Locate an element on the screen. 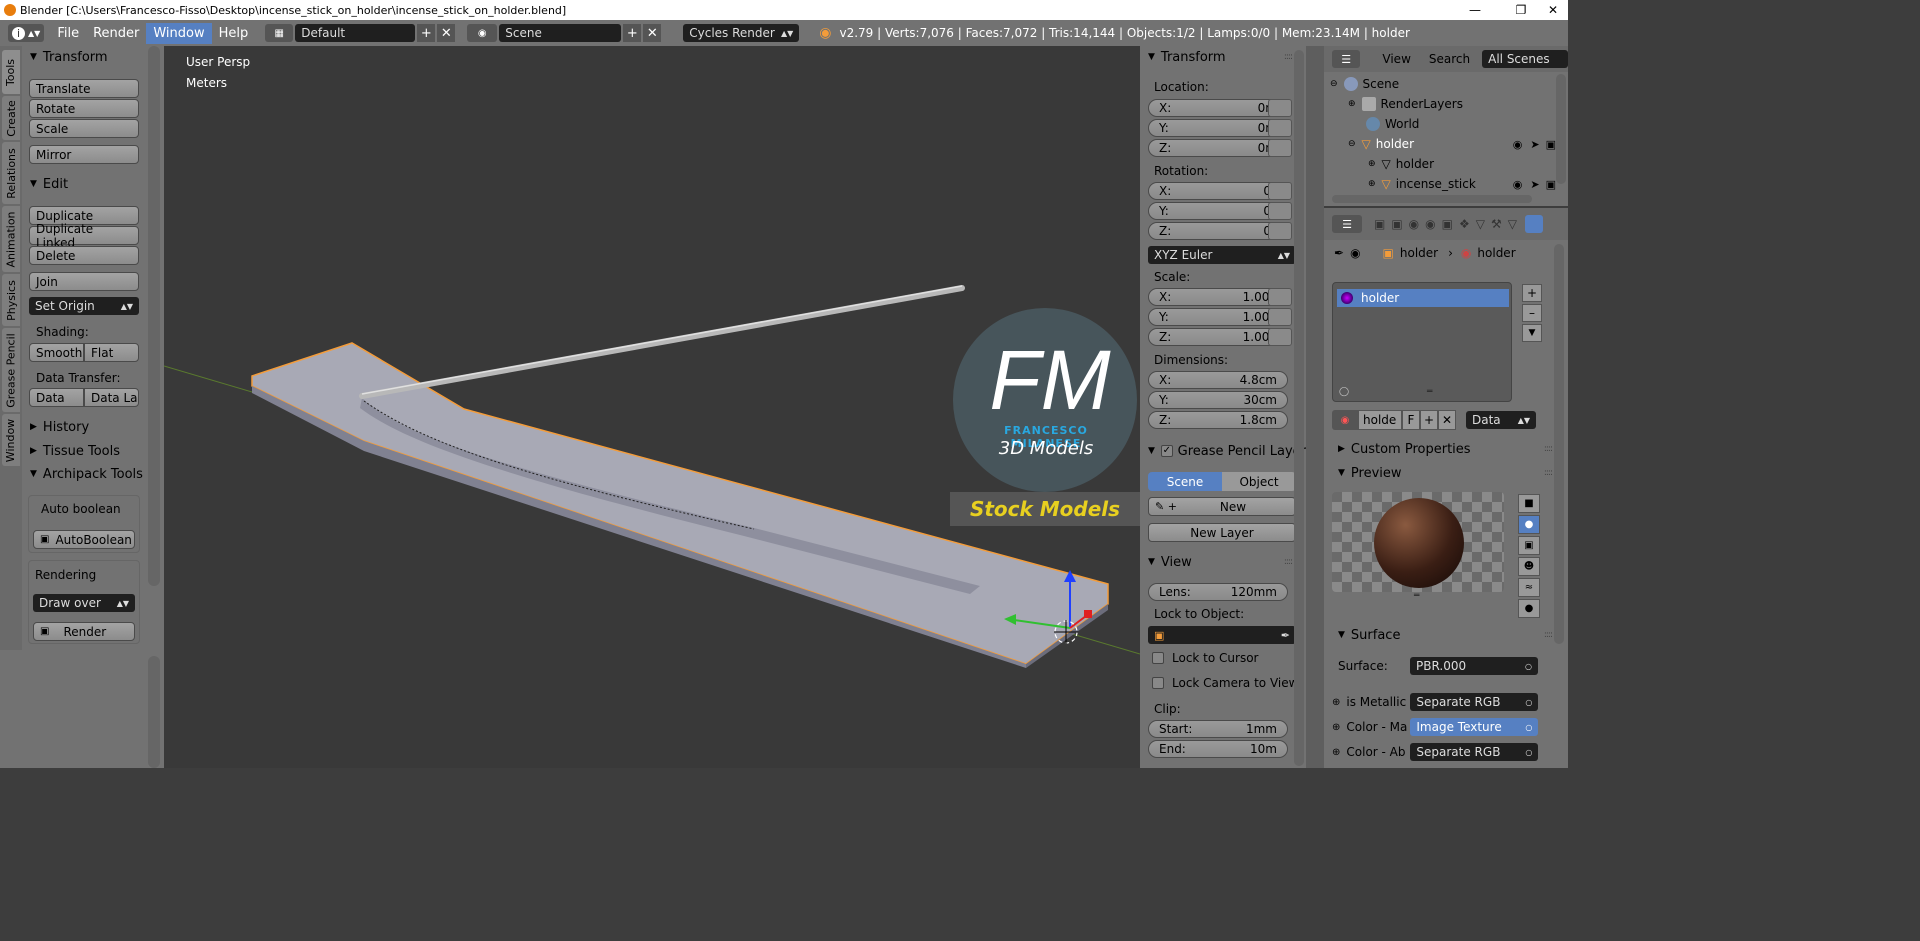 This screenshot has height=941, width=1920. lock-location-x-icon is located at coordinates (1280, 108).